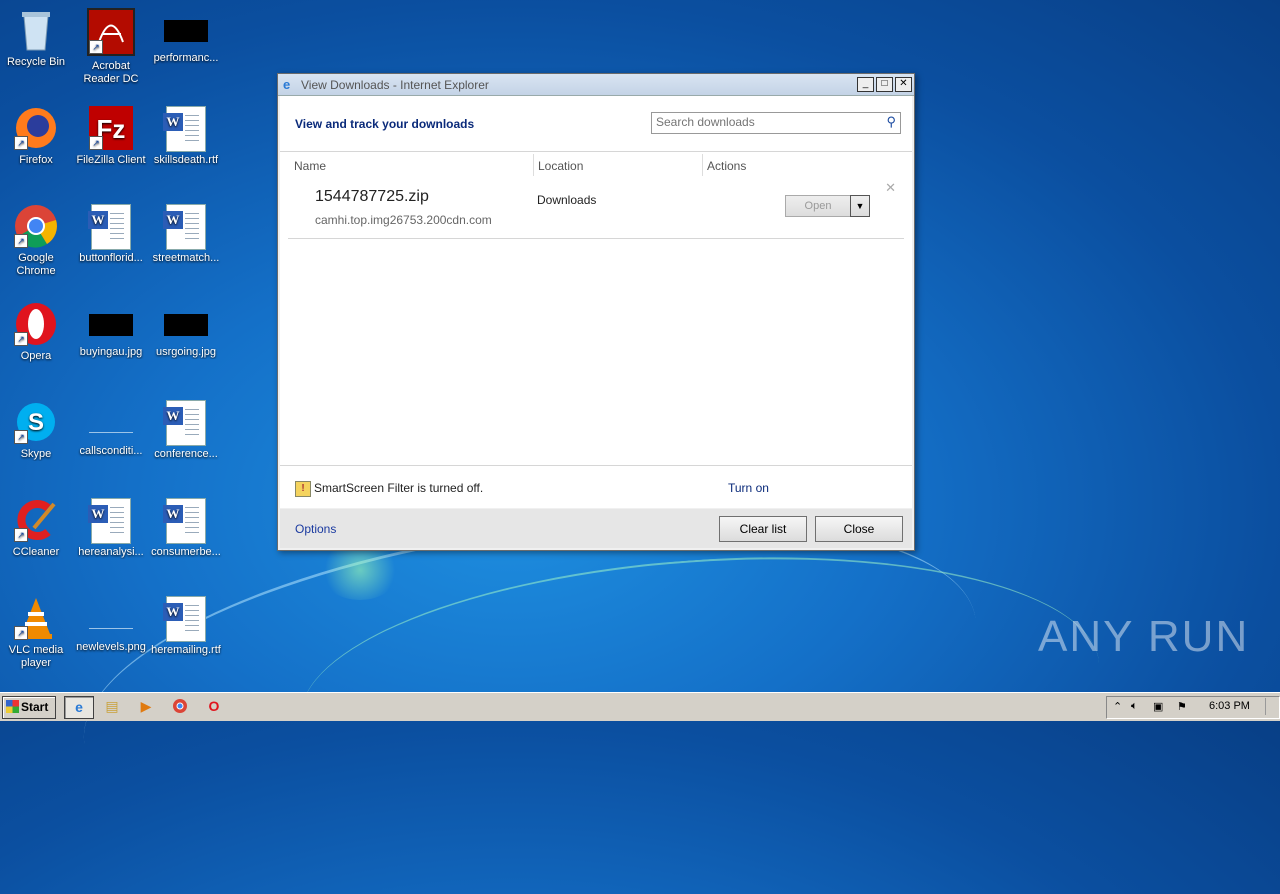  What do you see at coordinates (287, 84) in the screenshot?
I see `internet-explorer-icon: e` at bounding box center [287, 84].